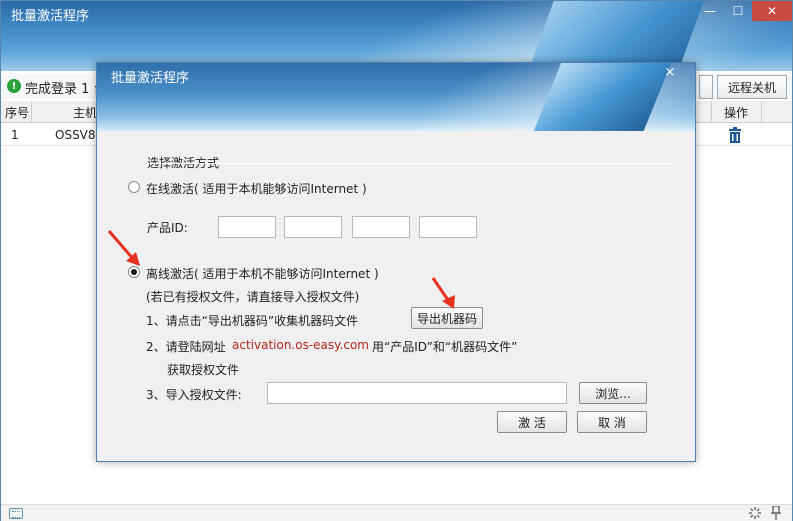 The height and width of the screenshot is (521, 793). Describe the element at coordinates (134, 187) in the screenshot. I see `online-activation-radio` at that location.